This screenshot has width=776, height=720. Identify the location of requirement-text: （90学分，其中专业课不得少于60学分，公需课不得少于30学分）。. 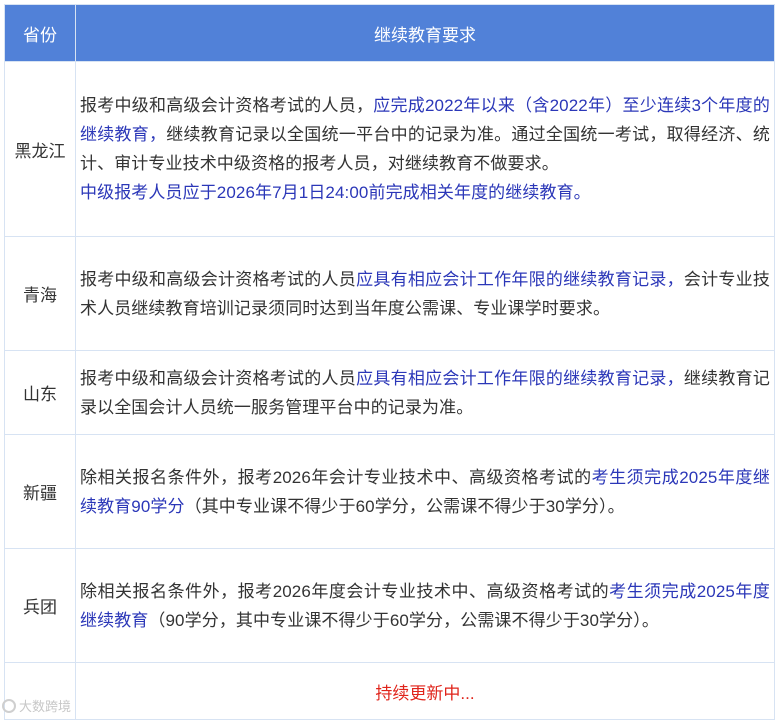
(403, 620).